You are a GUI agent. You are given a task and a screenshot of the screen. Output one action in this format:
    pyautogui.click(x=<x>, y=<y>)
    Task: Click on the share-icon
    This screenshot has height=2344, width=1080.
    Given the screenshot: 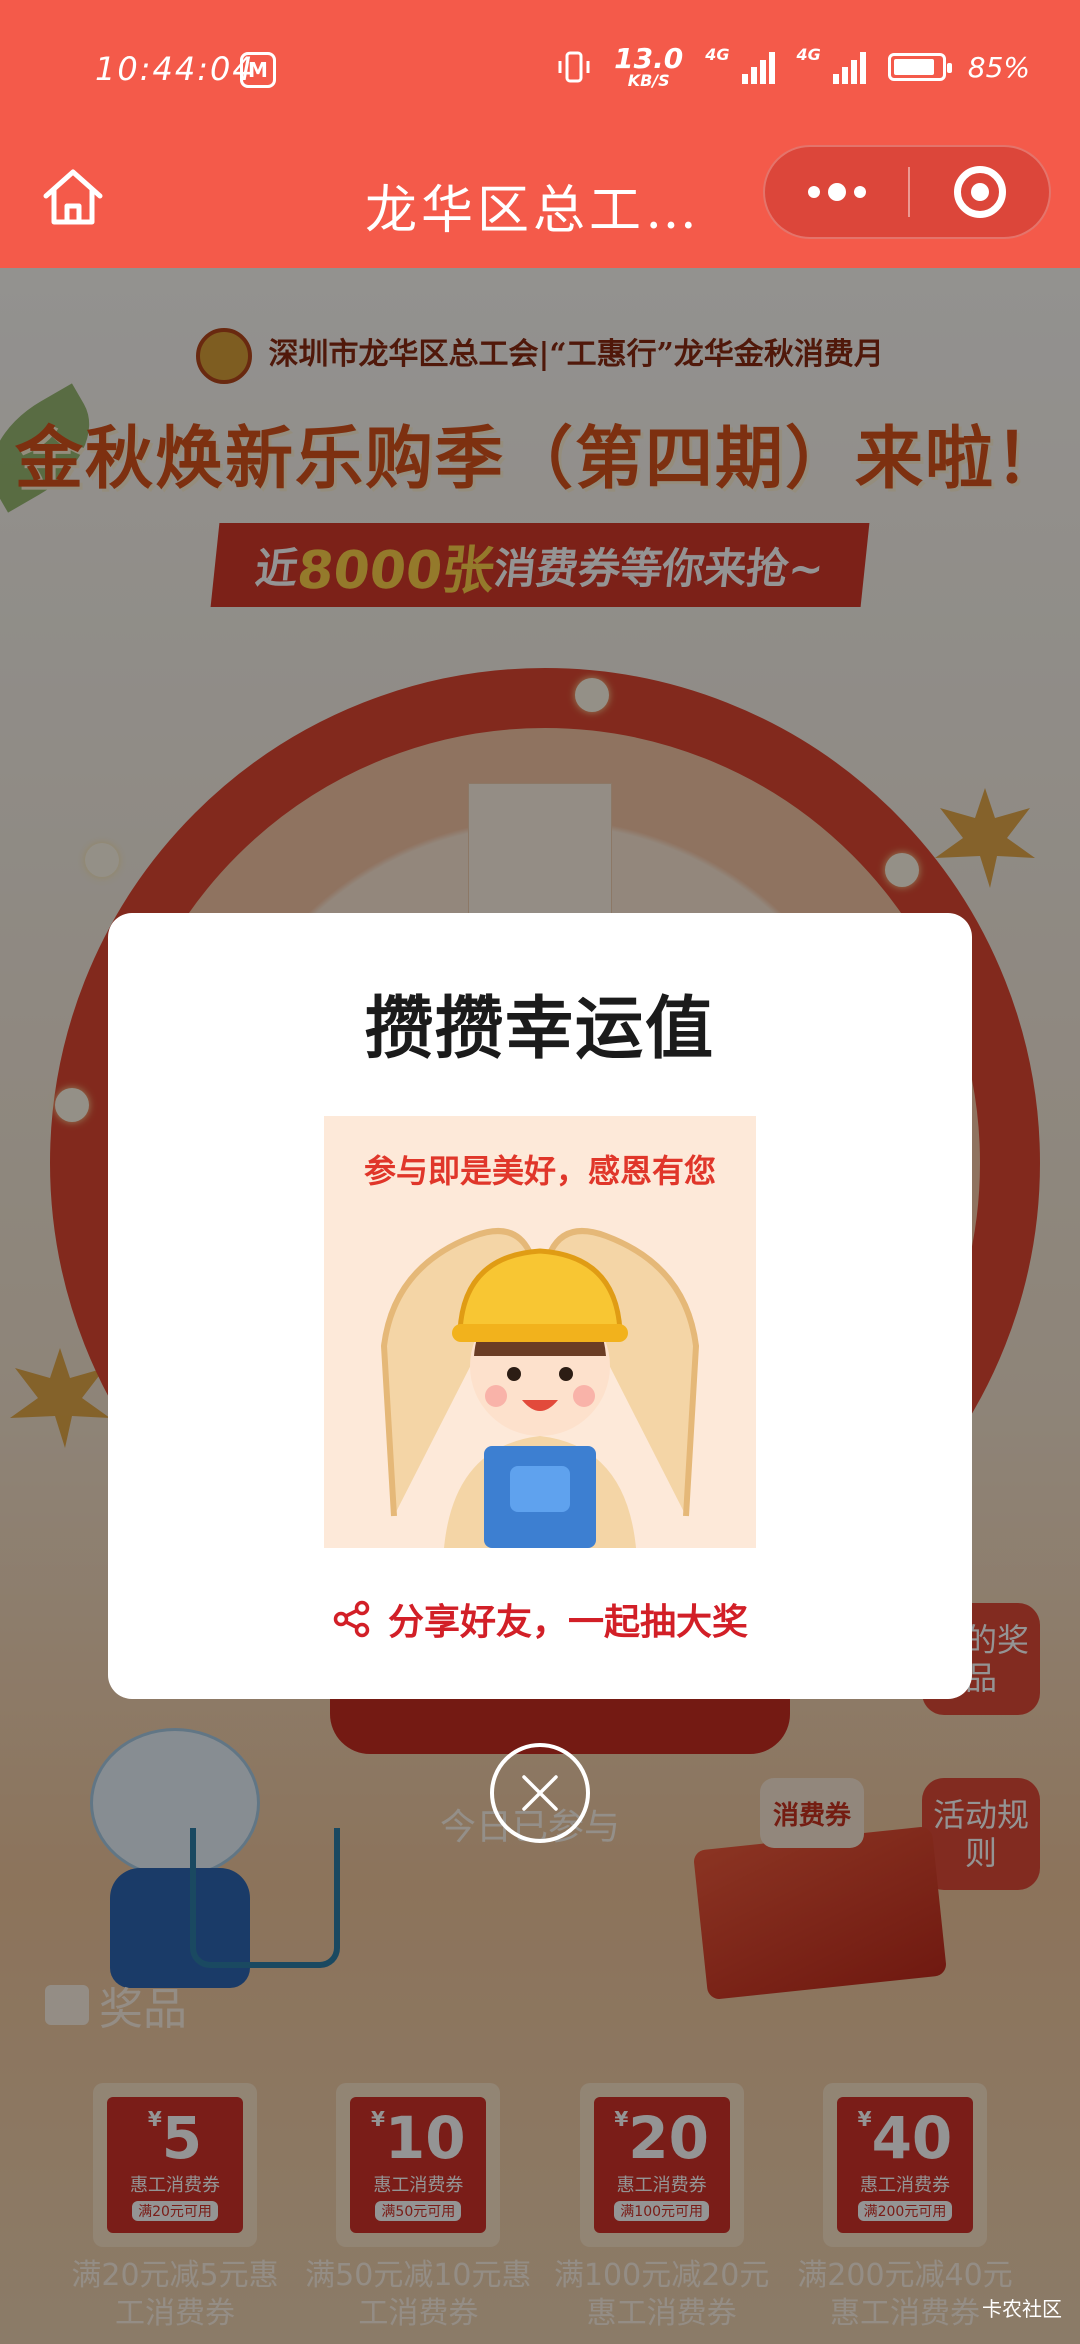 What is the action you would take?
    pyautogui.click(x=351, y=1619)
    